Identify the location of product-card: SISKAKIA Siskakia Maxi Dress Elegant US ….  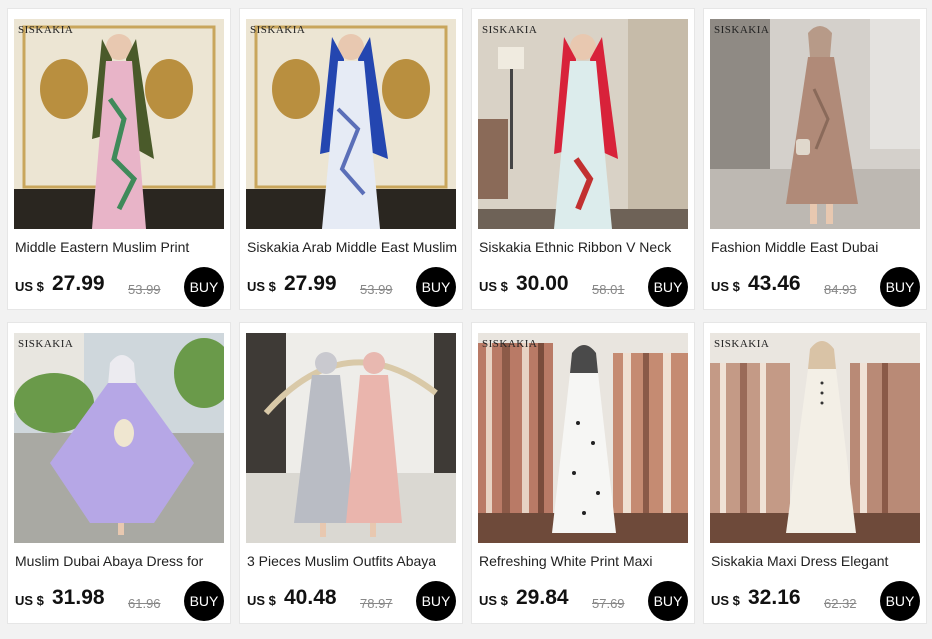
(815, 473).